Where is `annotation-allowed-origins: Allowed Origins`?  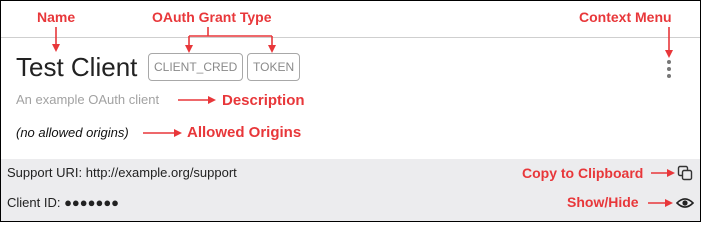 annotation-allowed-origins: Allowed Origins is located at coordinates (244, 132).